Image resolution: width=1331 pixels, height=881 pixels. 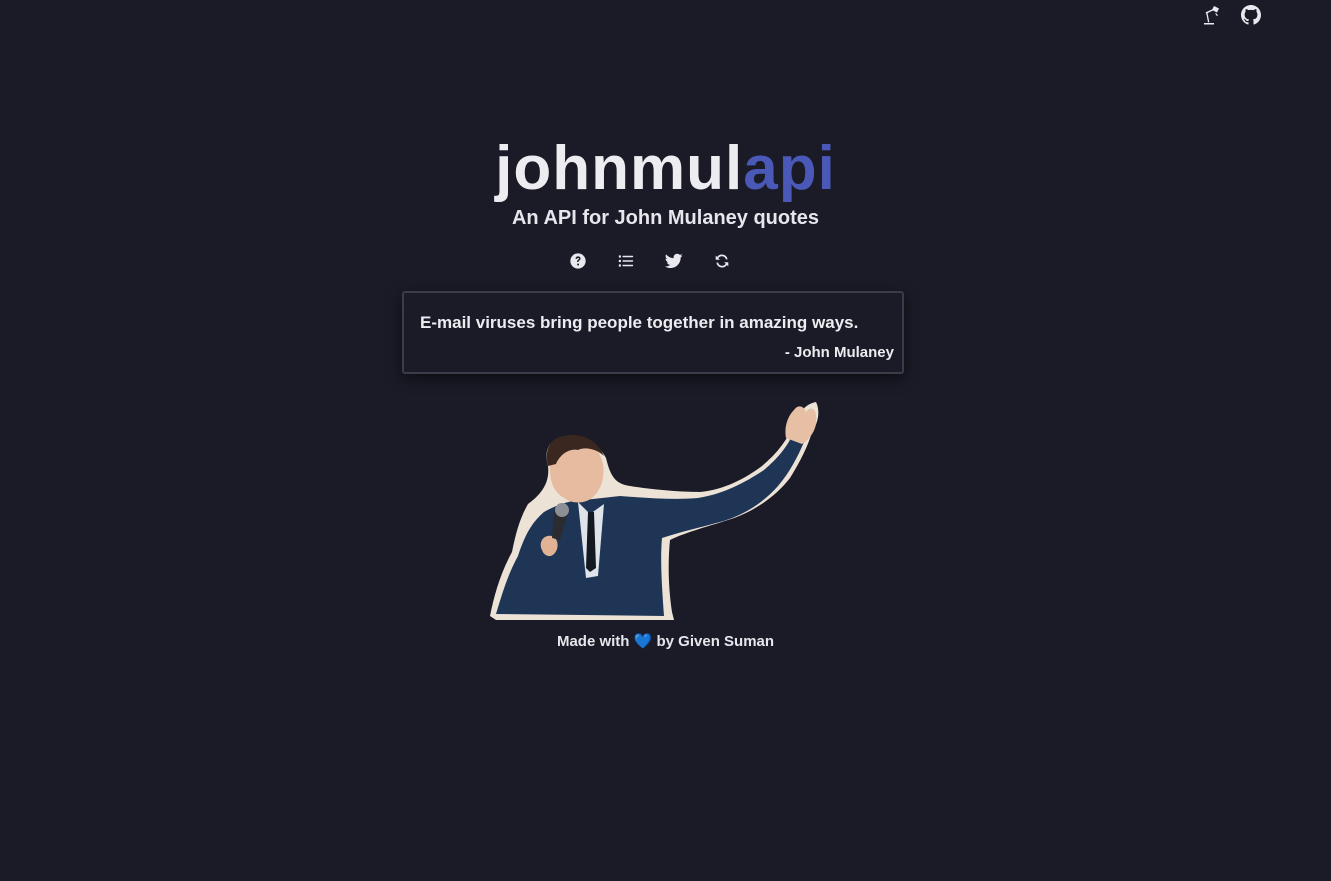 What do you see at coordinates (654, 511) in the screenshot?
I see `john-mulaney-sticker-image` at bounding box center [654, 511].